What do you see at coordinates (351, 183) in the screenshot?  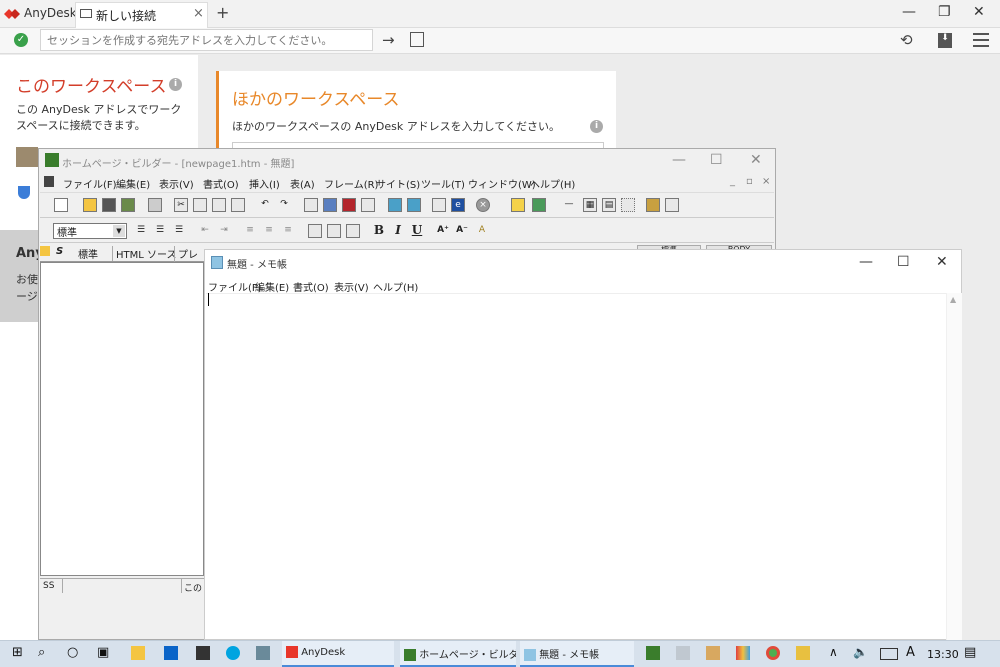 I see `hb-menu-frame: フレーム(R)` at bounding box center [351, 183].